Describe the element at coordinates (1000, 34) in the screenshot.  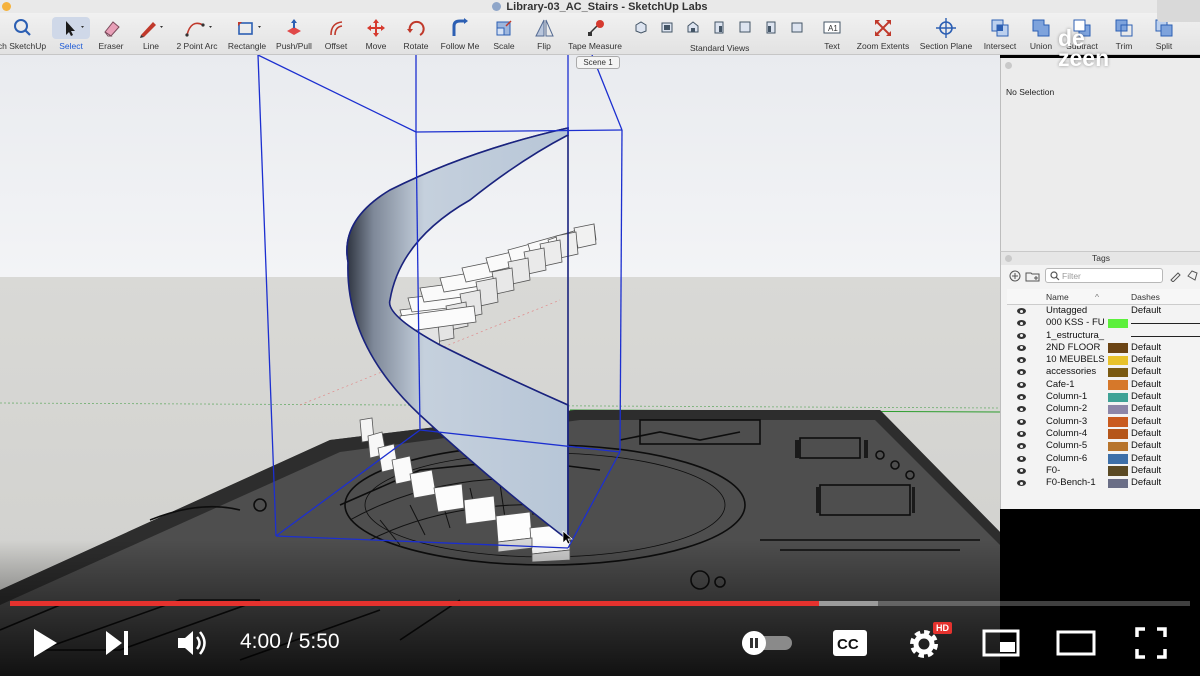
I see `intersect-tool-button: Intersect` at that location.